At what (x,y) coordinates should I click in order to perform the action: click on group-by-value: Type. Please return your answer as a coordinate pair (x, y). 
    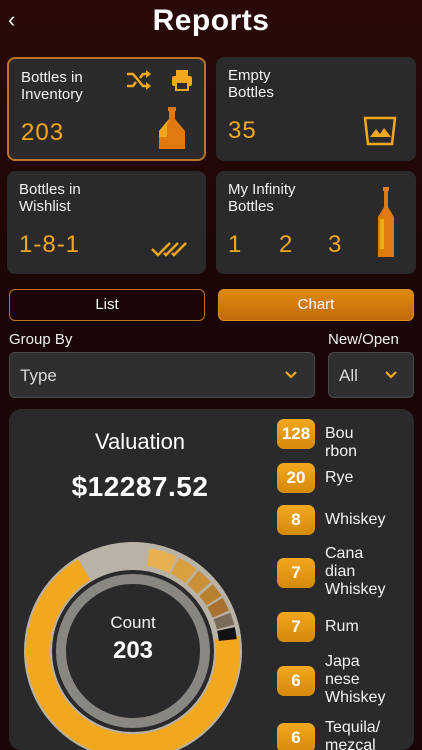
    Looking at the image, I should click on (38, 375).